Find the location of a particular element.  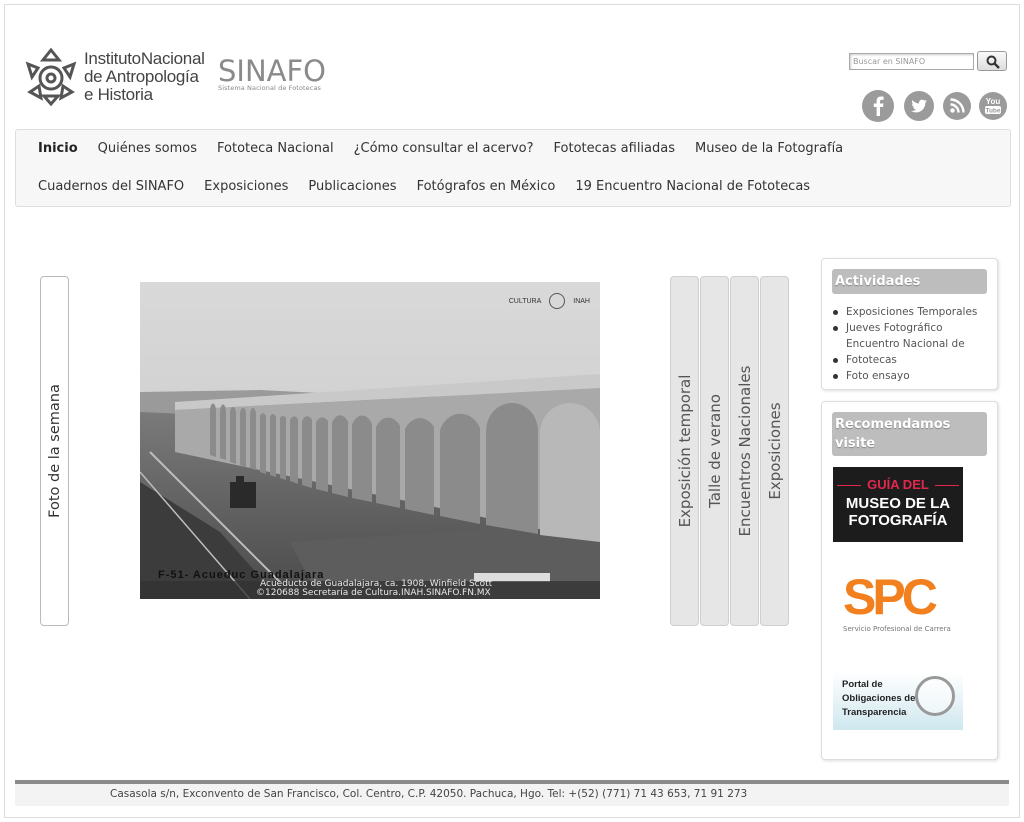

nav-item-publicaciones: Publicaciones is located at coordinates (352, 187).